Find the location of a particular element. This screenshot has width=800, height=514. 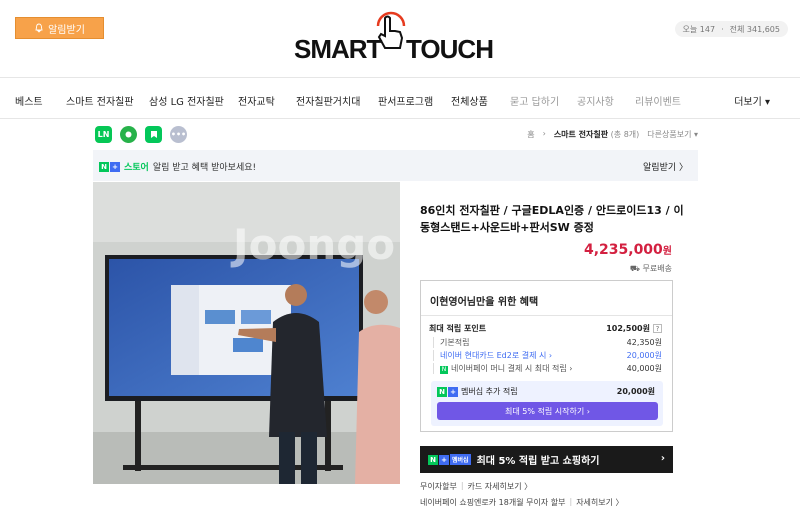

nav-item-qna: 묻고 답하기 is located at coordinates (534, 100).